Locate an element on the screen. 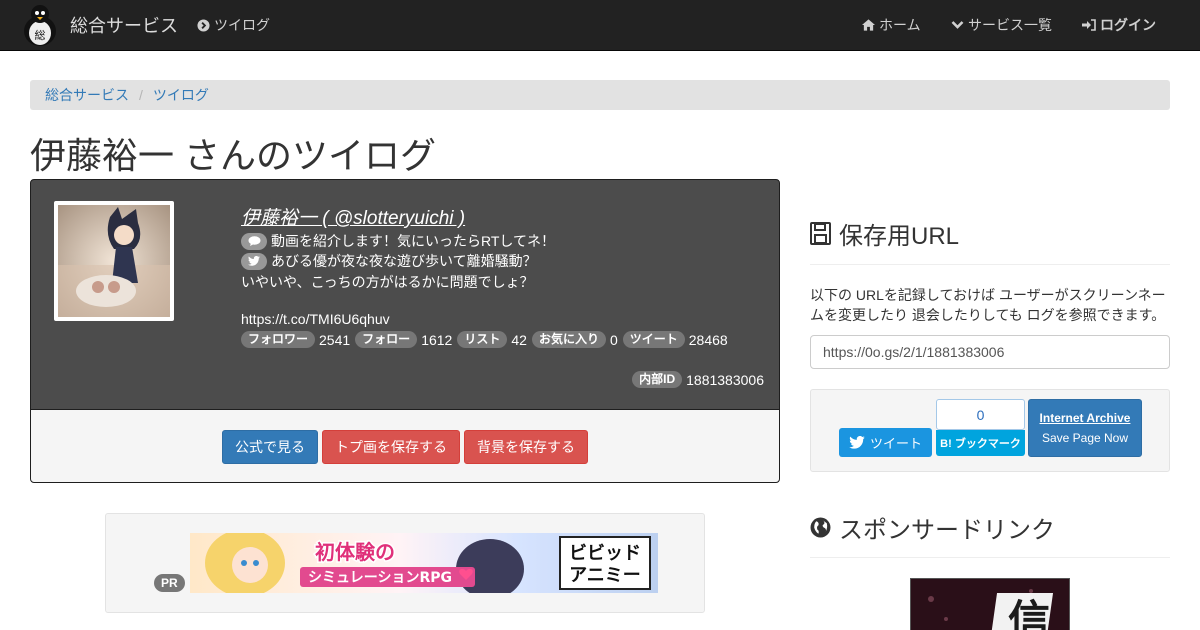 The image size is (1200, 630). chevron-down-icon is located at coordinates (957, 25).